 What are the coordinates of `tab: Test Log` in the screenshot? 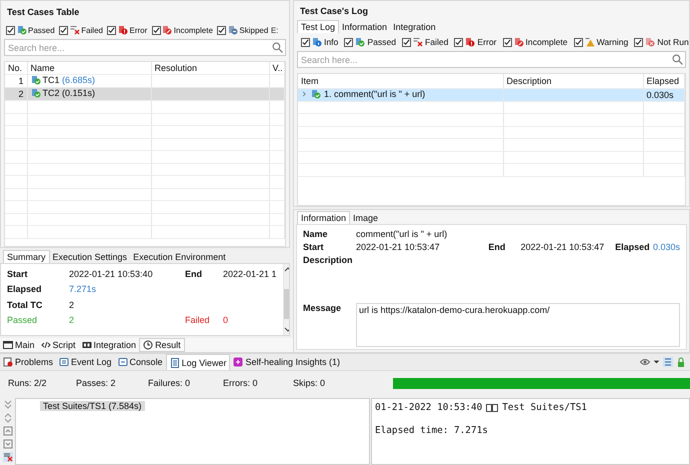 It's located at (318, 26).